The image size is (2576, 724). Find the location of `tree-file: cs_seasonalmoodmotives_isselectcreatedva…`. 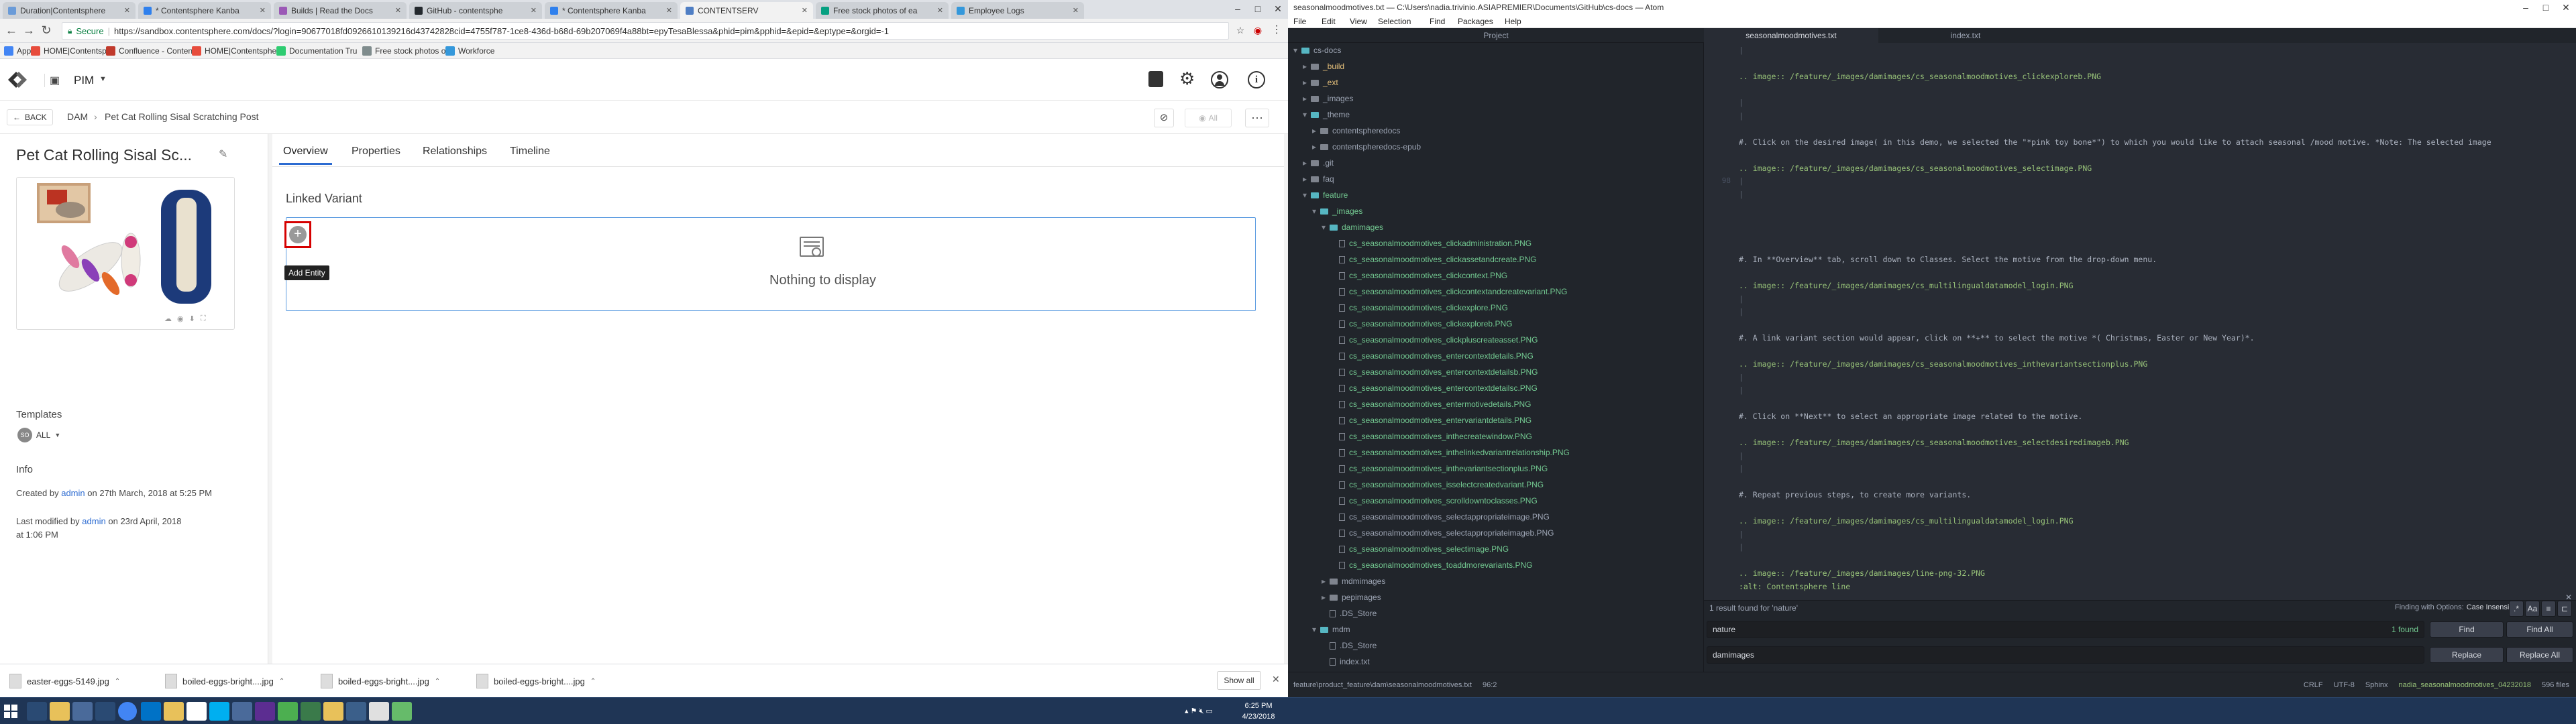

tree-file: cs_seasonalmoodmotives_isselectcreatedva… is located at coordinates (1437, 484).